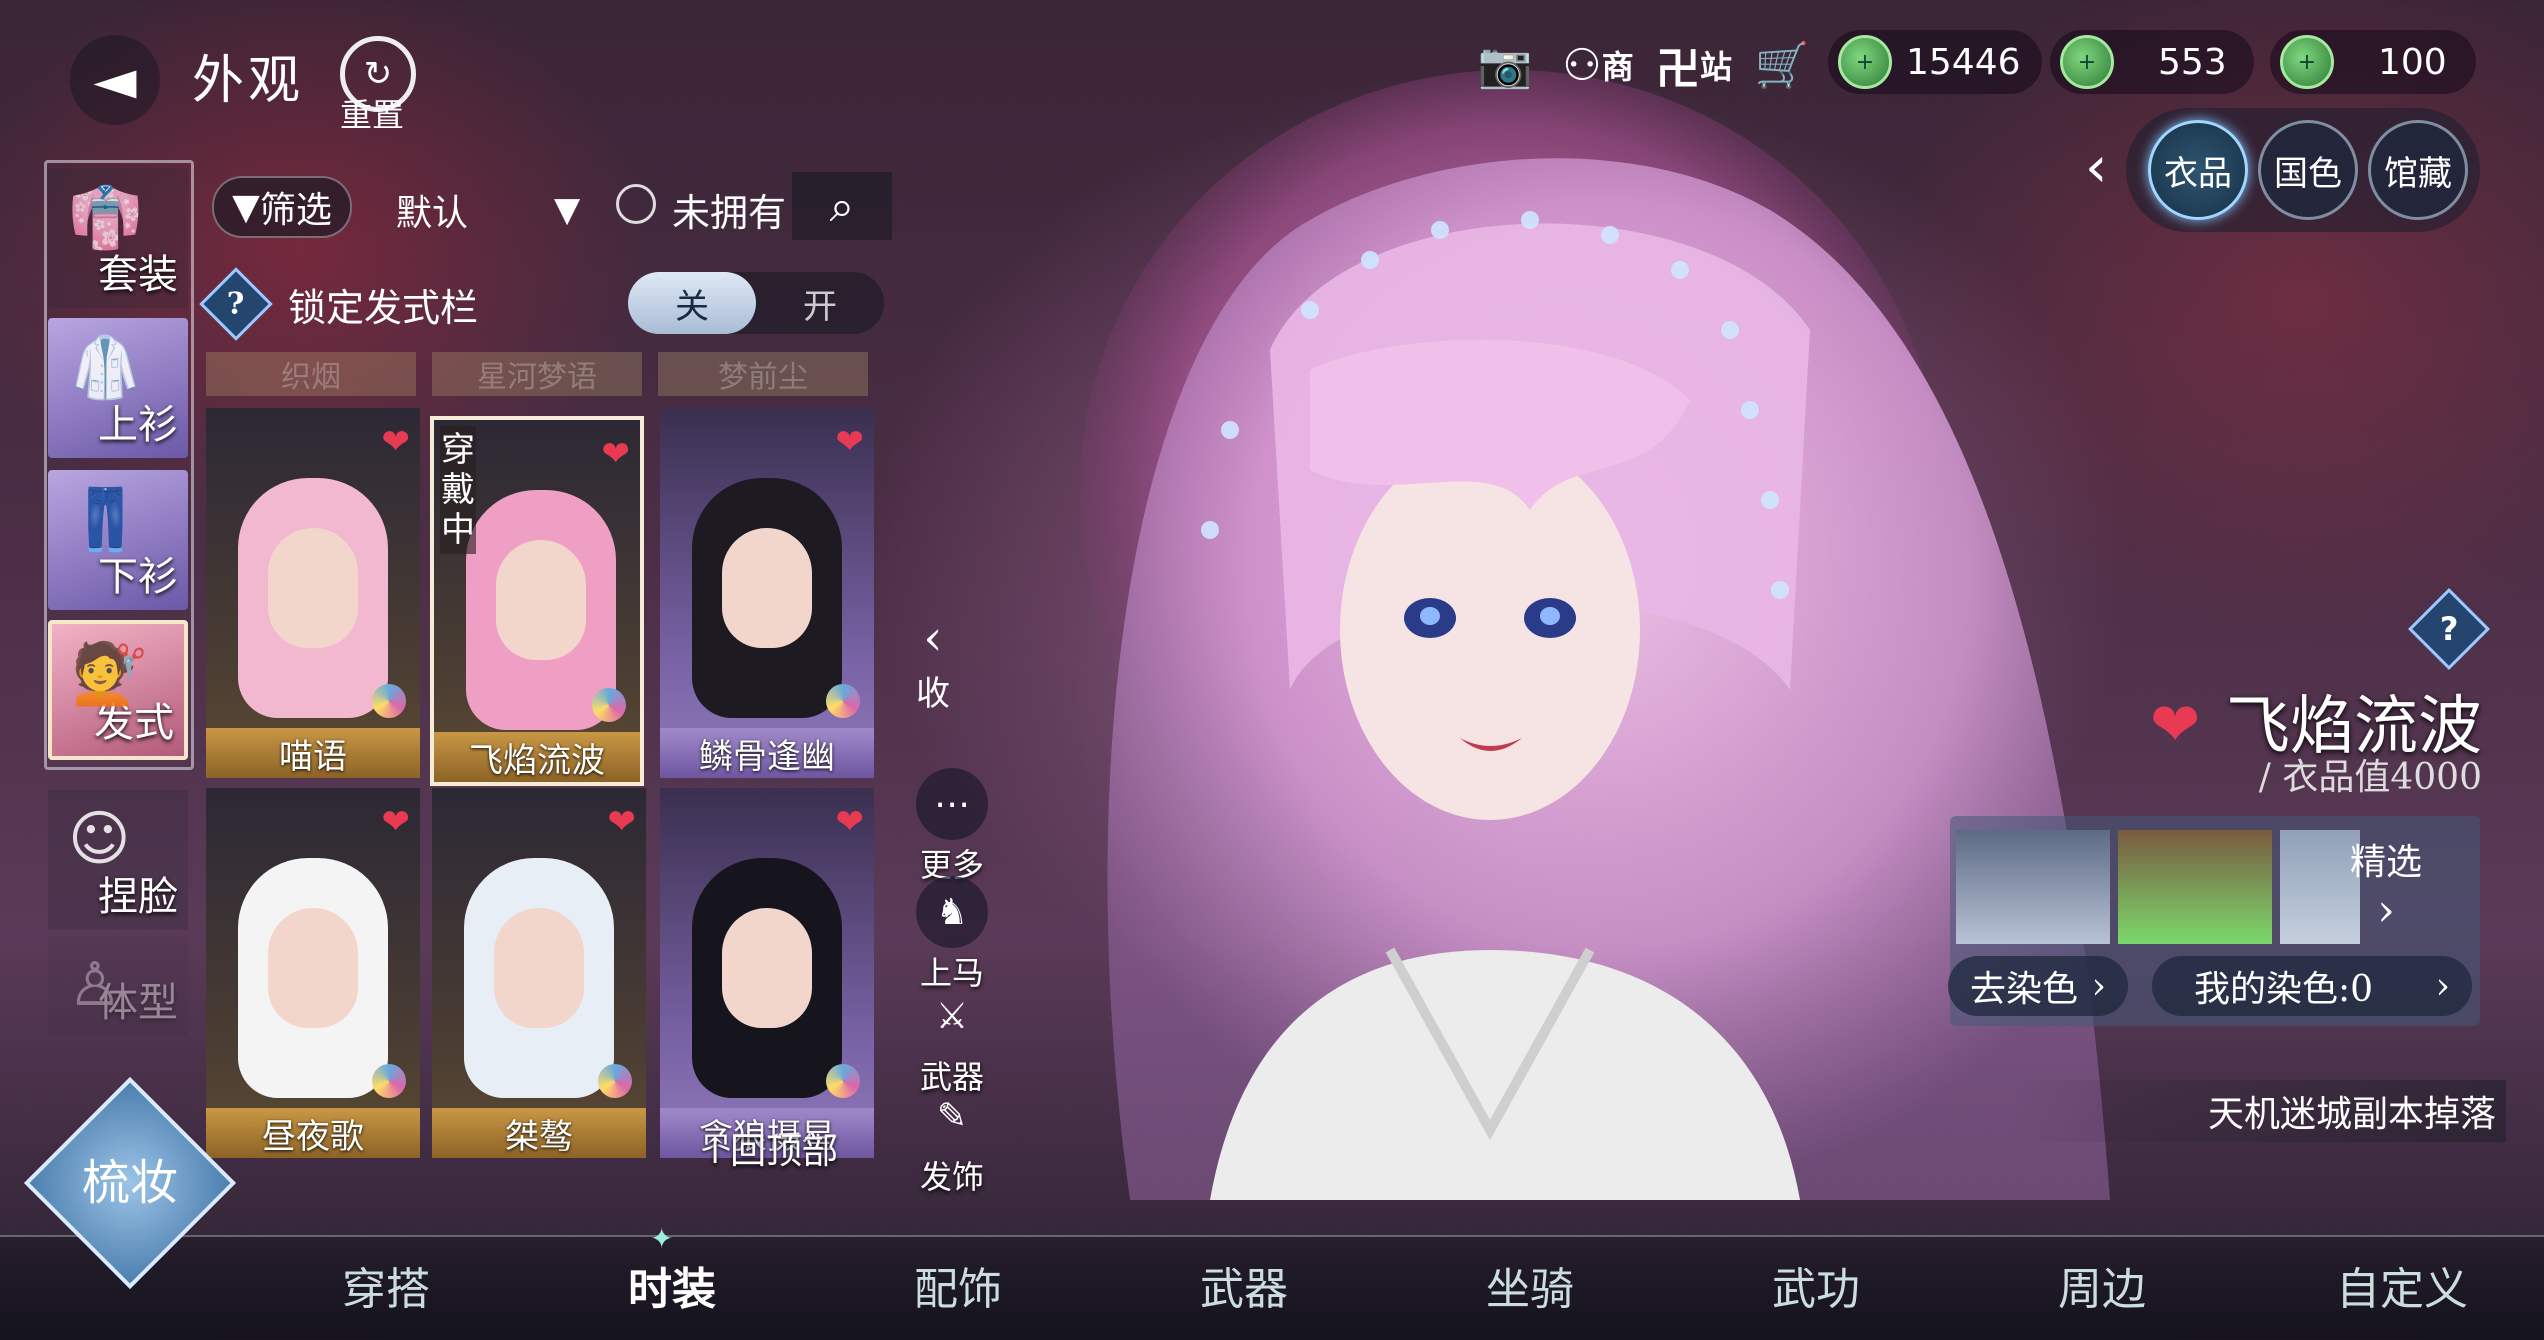  What do you see at coordinates (99, 839) in the screenshot?
I see `face-icon: ☺` at bounding box center [99, 839].